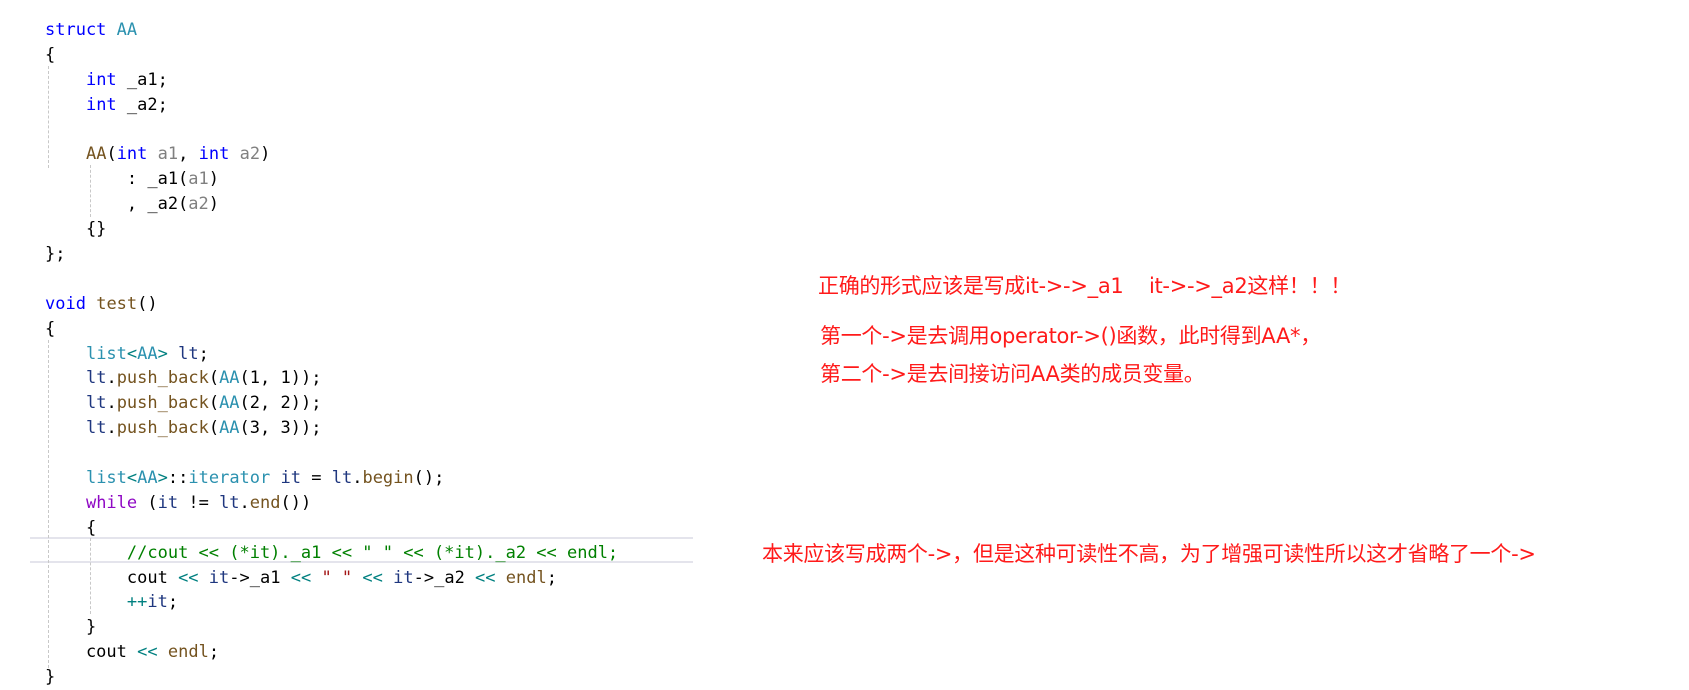 Image resolution: width=1689 pixels, height=690 pixels. What do you see at coordinates (142, 79) in the screenshot?
I see `code-text: _a1;` at bounding box center [142, 79].